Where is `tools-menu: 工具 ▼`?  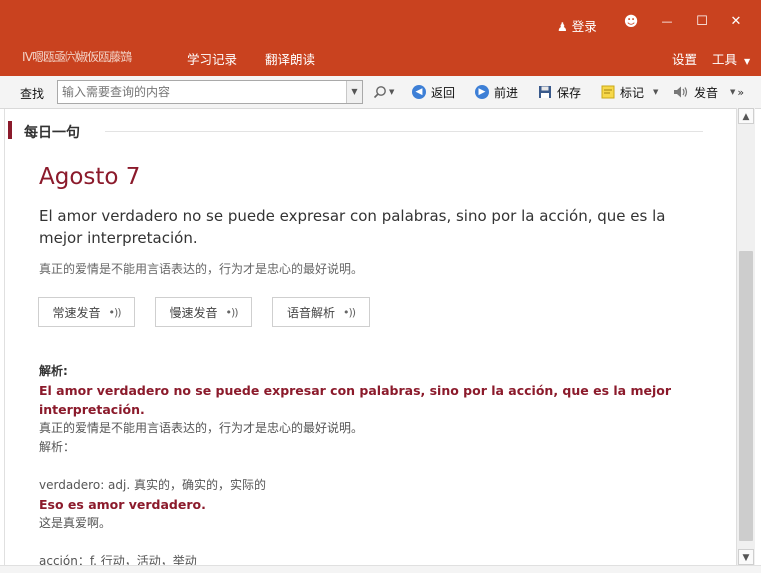 tools-menu: 工具 ▼ is located at coordinates (731, 58).